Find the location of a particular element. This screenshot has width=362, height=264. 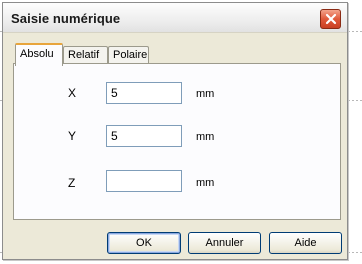

cancel-button: Annuler is located at coordinates (224, 243).